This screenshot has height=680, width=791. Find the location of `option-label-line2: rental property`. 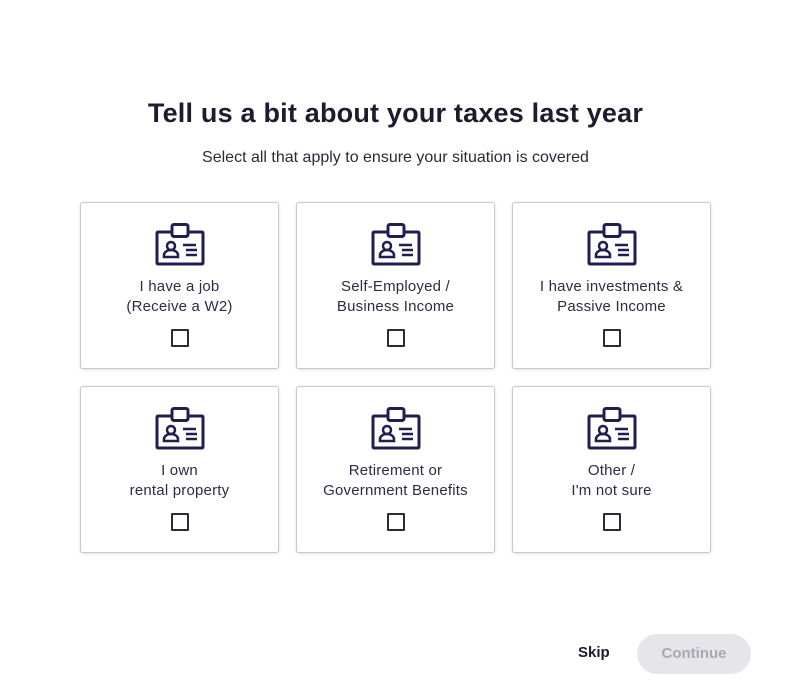

option-label-line2: rental property is located at coordinates (179, 490).